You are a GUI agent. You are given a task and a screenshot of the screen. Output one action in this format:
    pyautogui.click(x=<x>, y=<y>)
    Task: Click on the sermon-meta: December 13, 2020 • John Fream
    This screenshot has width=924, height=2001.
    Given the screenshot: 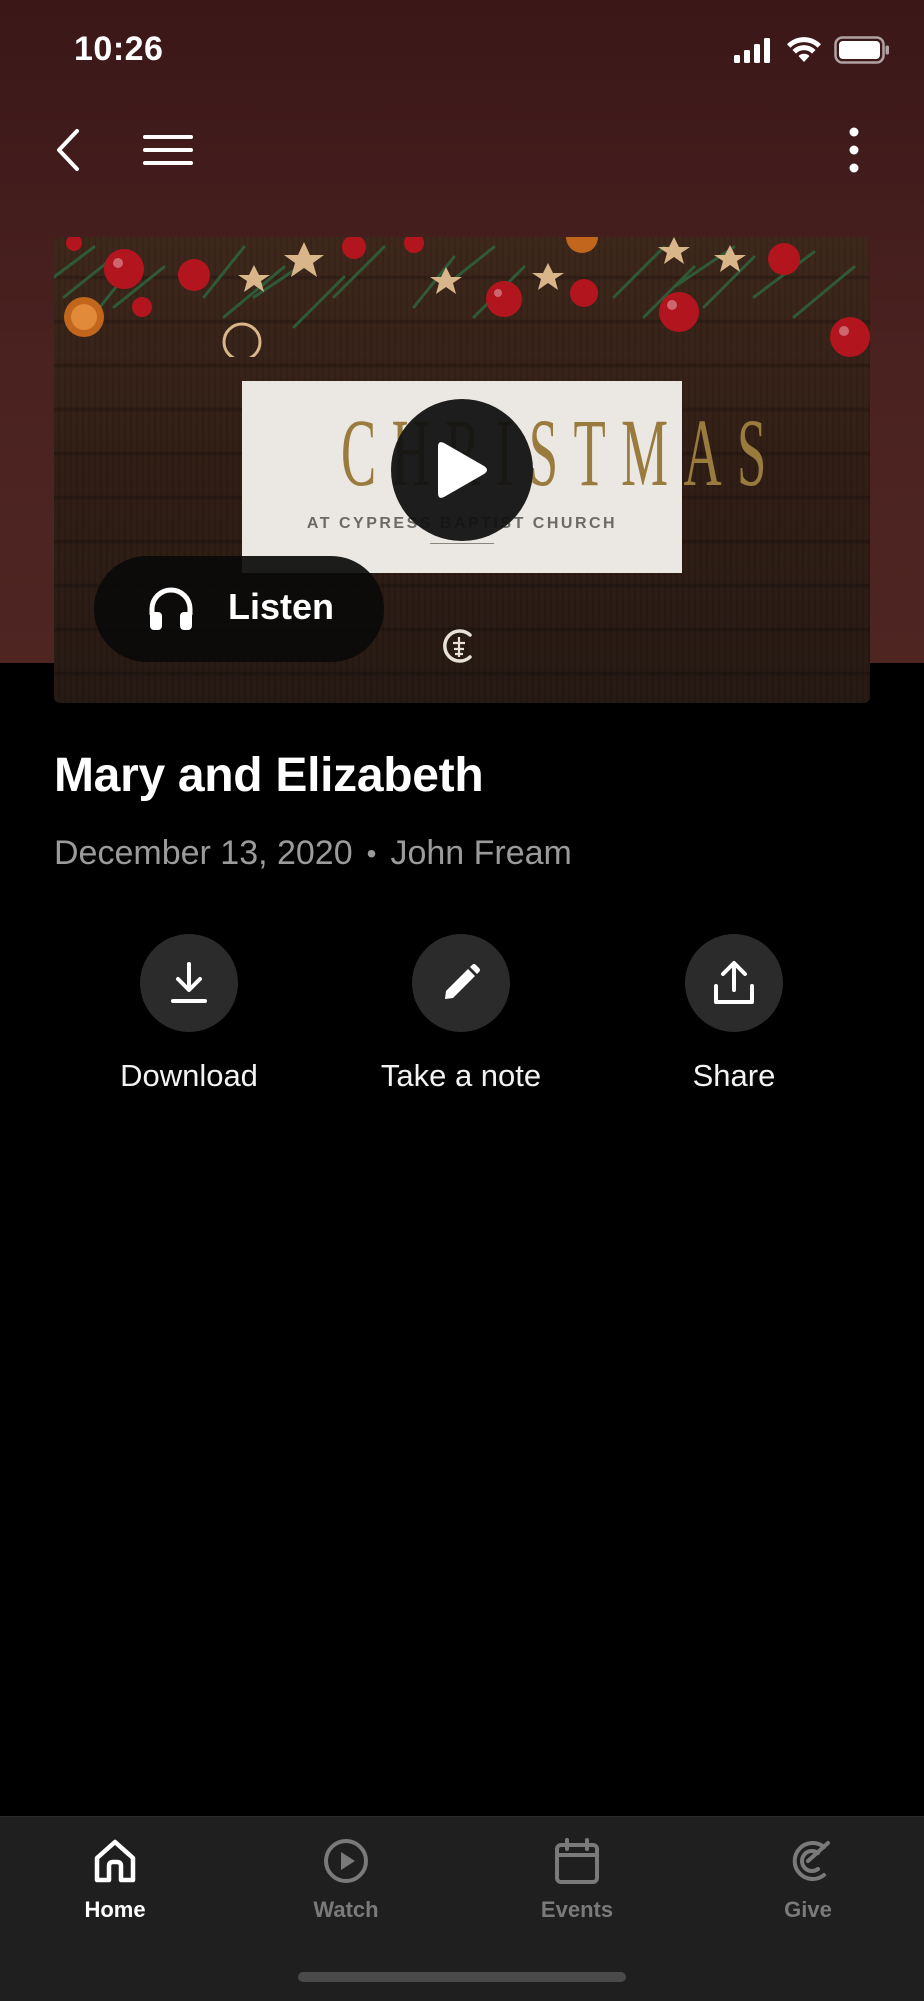 What is the action you would take?
    pyautogui.click(x=313, y=853)
    